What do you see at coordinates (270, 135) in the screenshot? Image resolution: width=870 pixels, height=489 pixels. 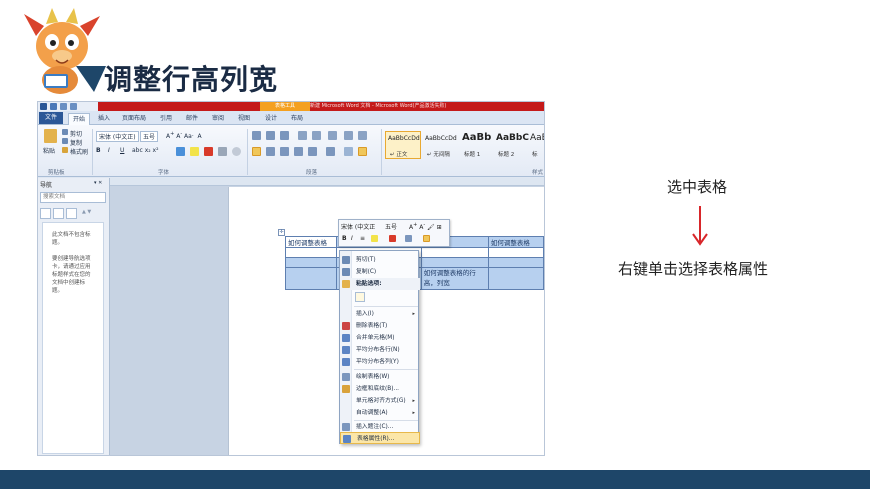 I see `numbering-icon` at bounding box center [270, 135].